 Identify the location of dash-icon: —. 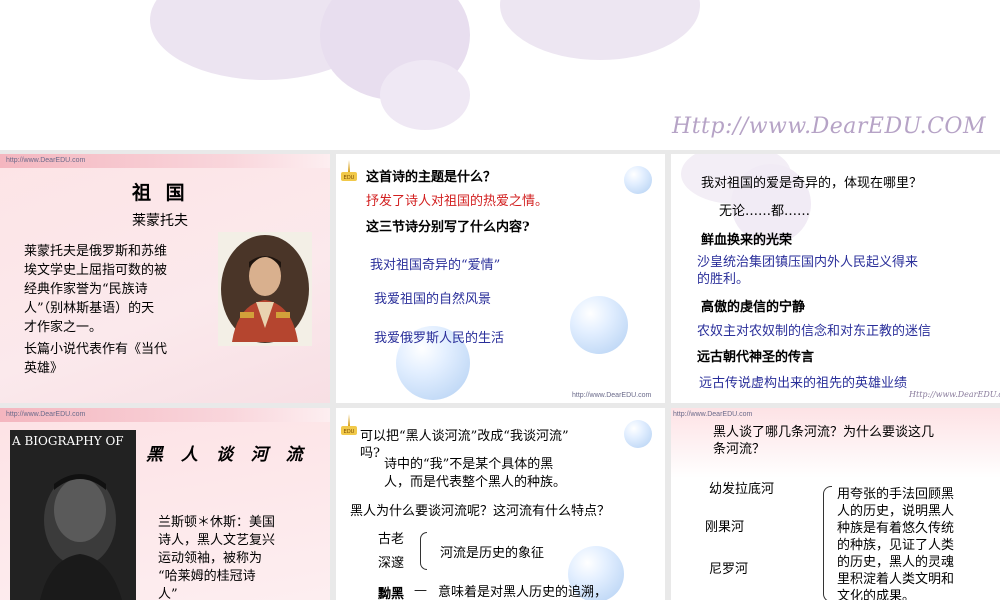
(420, 590).